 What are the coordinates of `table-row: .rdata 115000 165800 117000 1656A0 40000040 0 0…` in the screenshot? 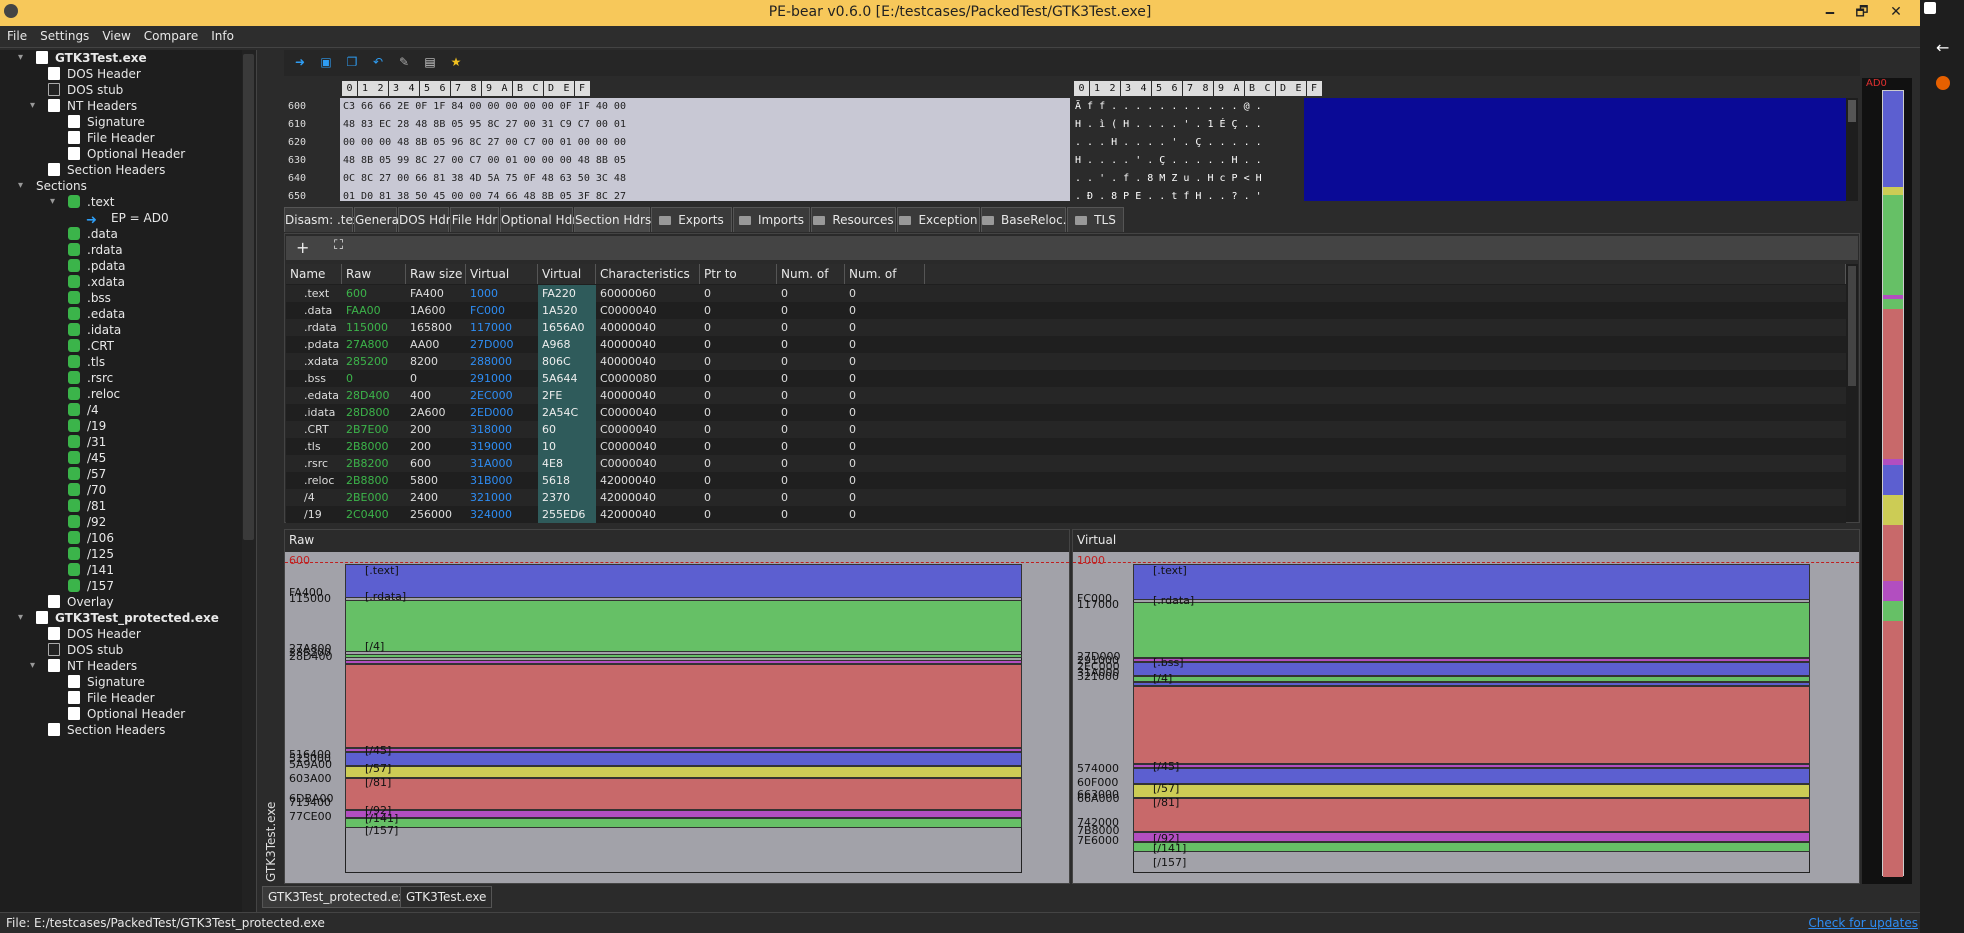 It's located at (1066, 327).